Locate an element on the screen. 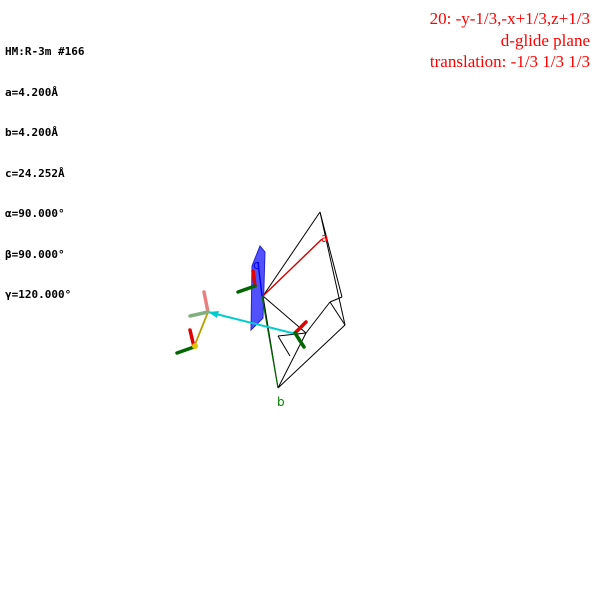 Image resolution: width=600 pixels, height=600 pixels. a-axis-line is located at coordinates (292, 267).